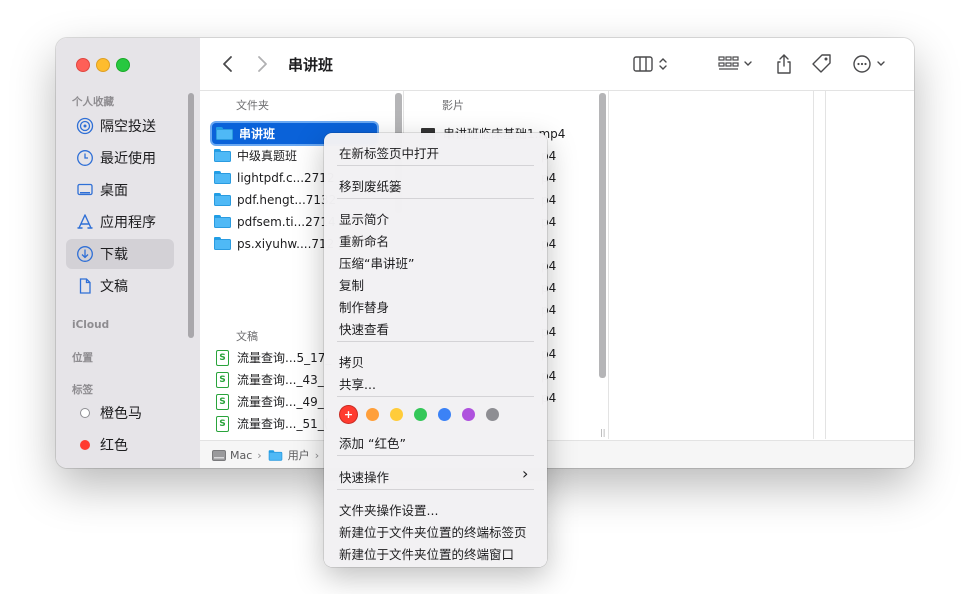 Image resolution: width=971 pixels, height=594 pixels. Describe the element at coordinates (453, 105) in the screenshot. I see `column-header-movies: 影片` at that location.